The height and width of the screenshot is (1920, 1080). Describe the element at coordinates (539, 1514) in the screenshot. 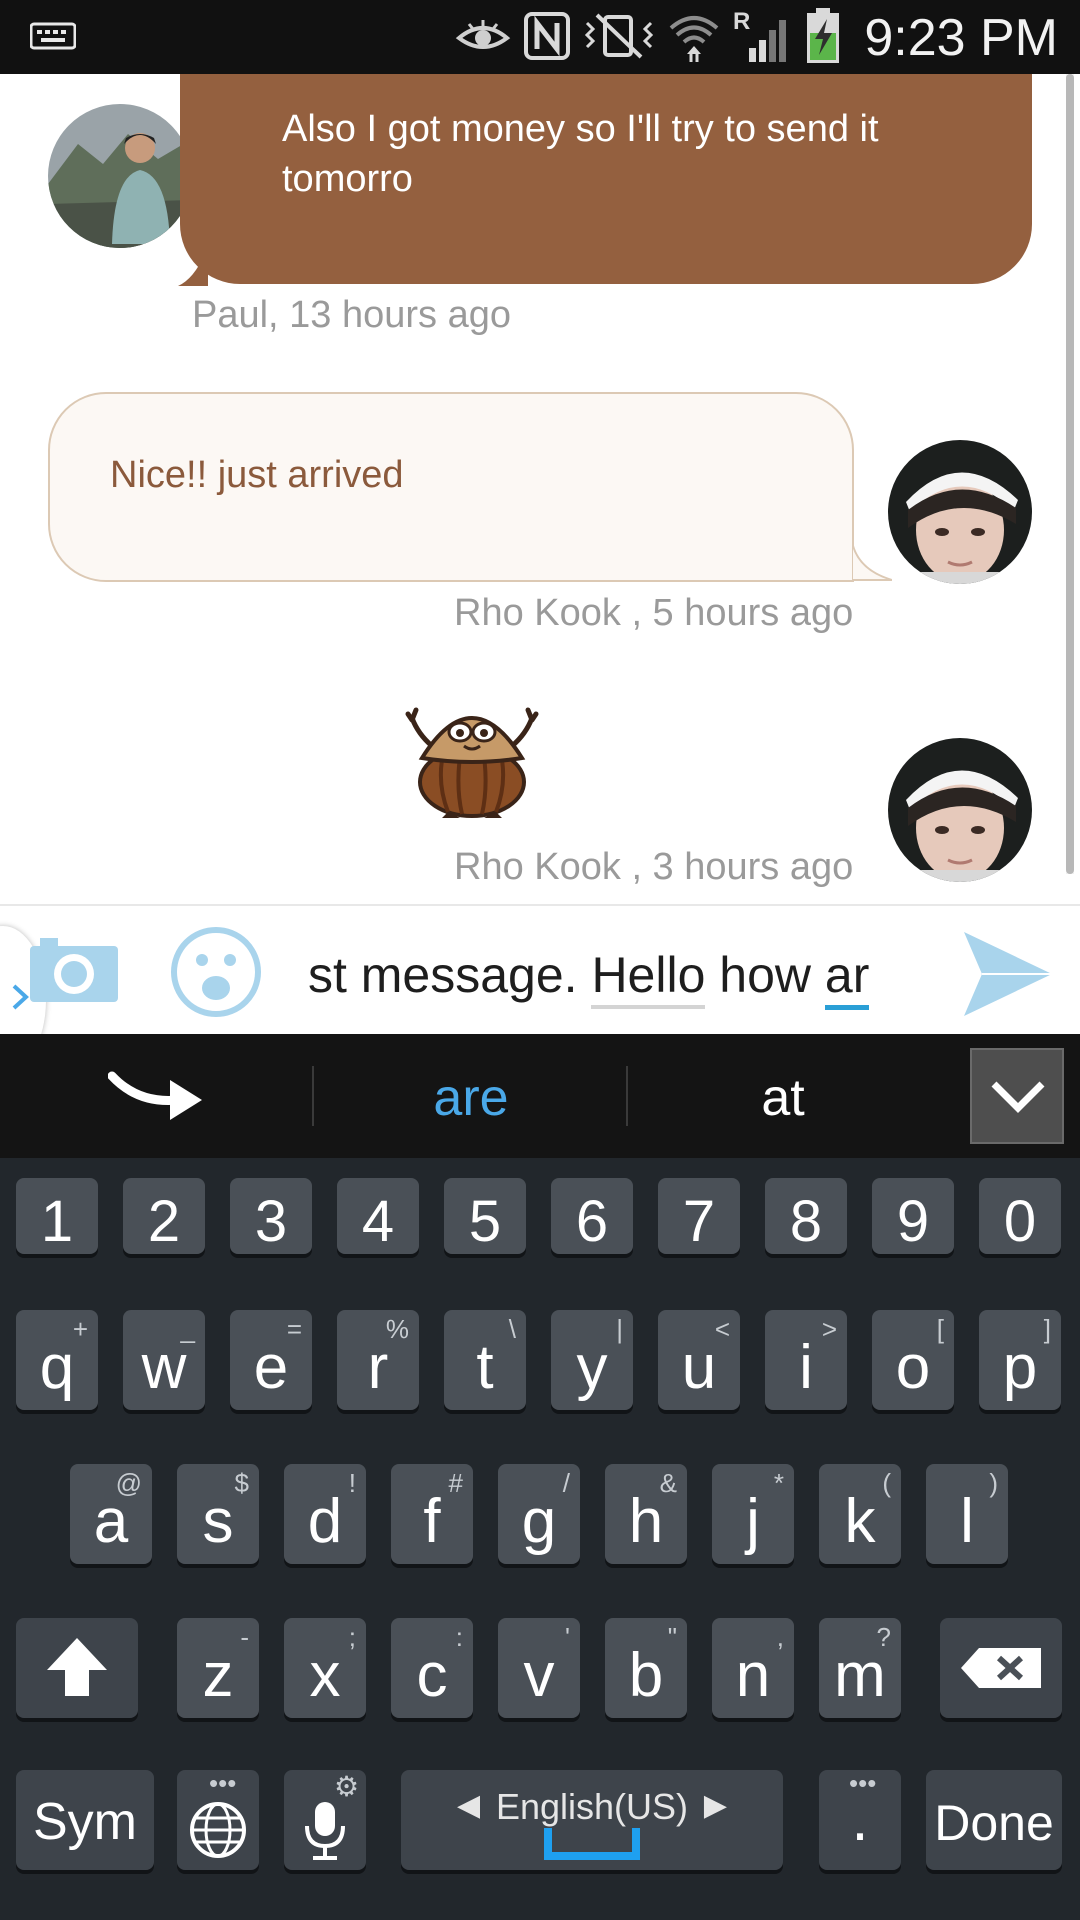

I see `key-g: g /` at that location.